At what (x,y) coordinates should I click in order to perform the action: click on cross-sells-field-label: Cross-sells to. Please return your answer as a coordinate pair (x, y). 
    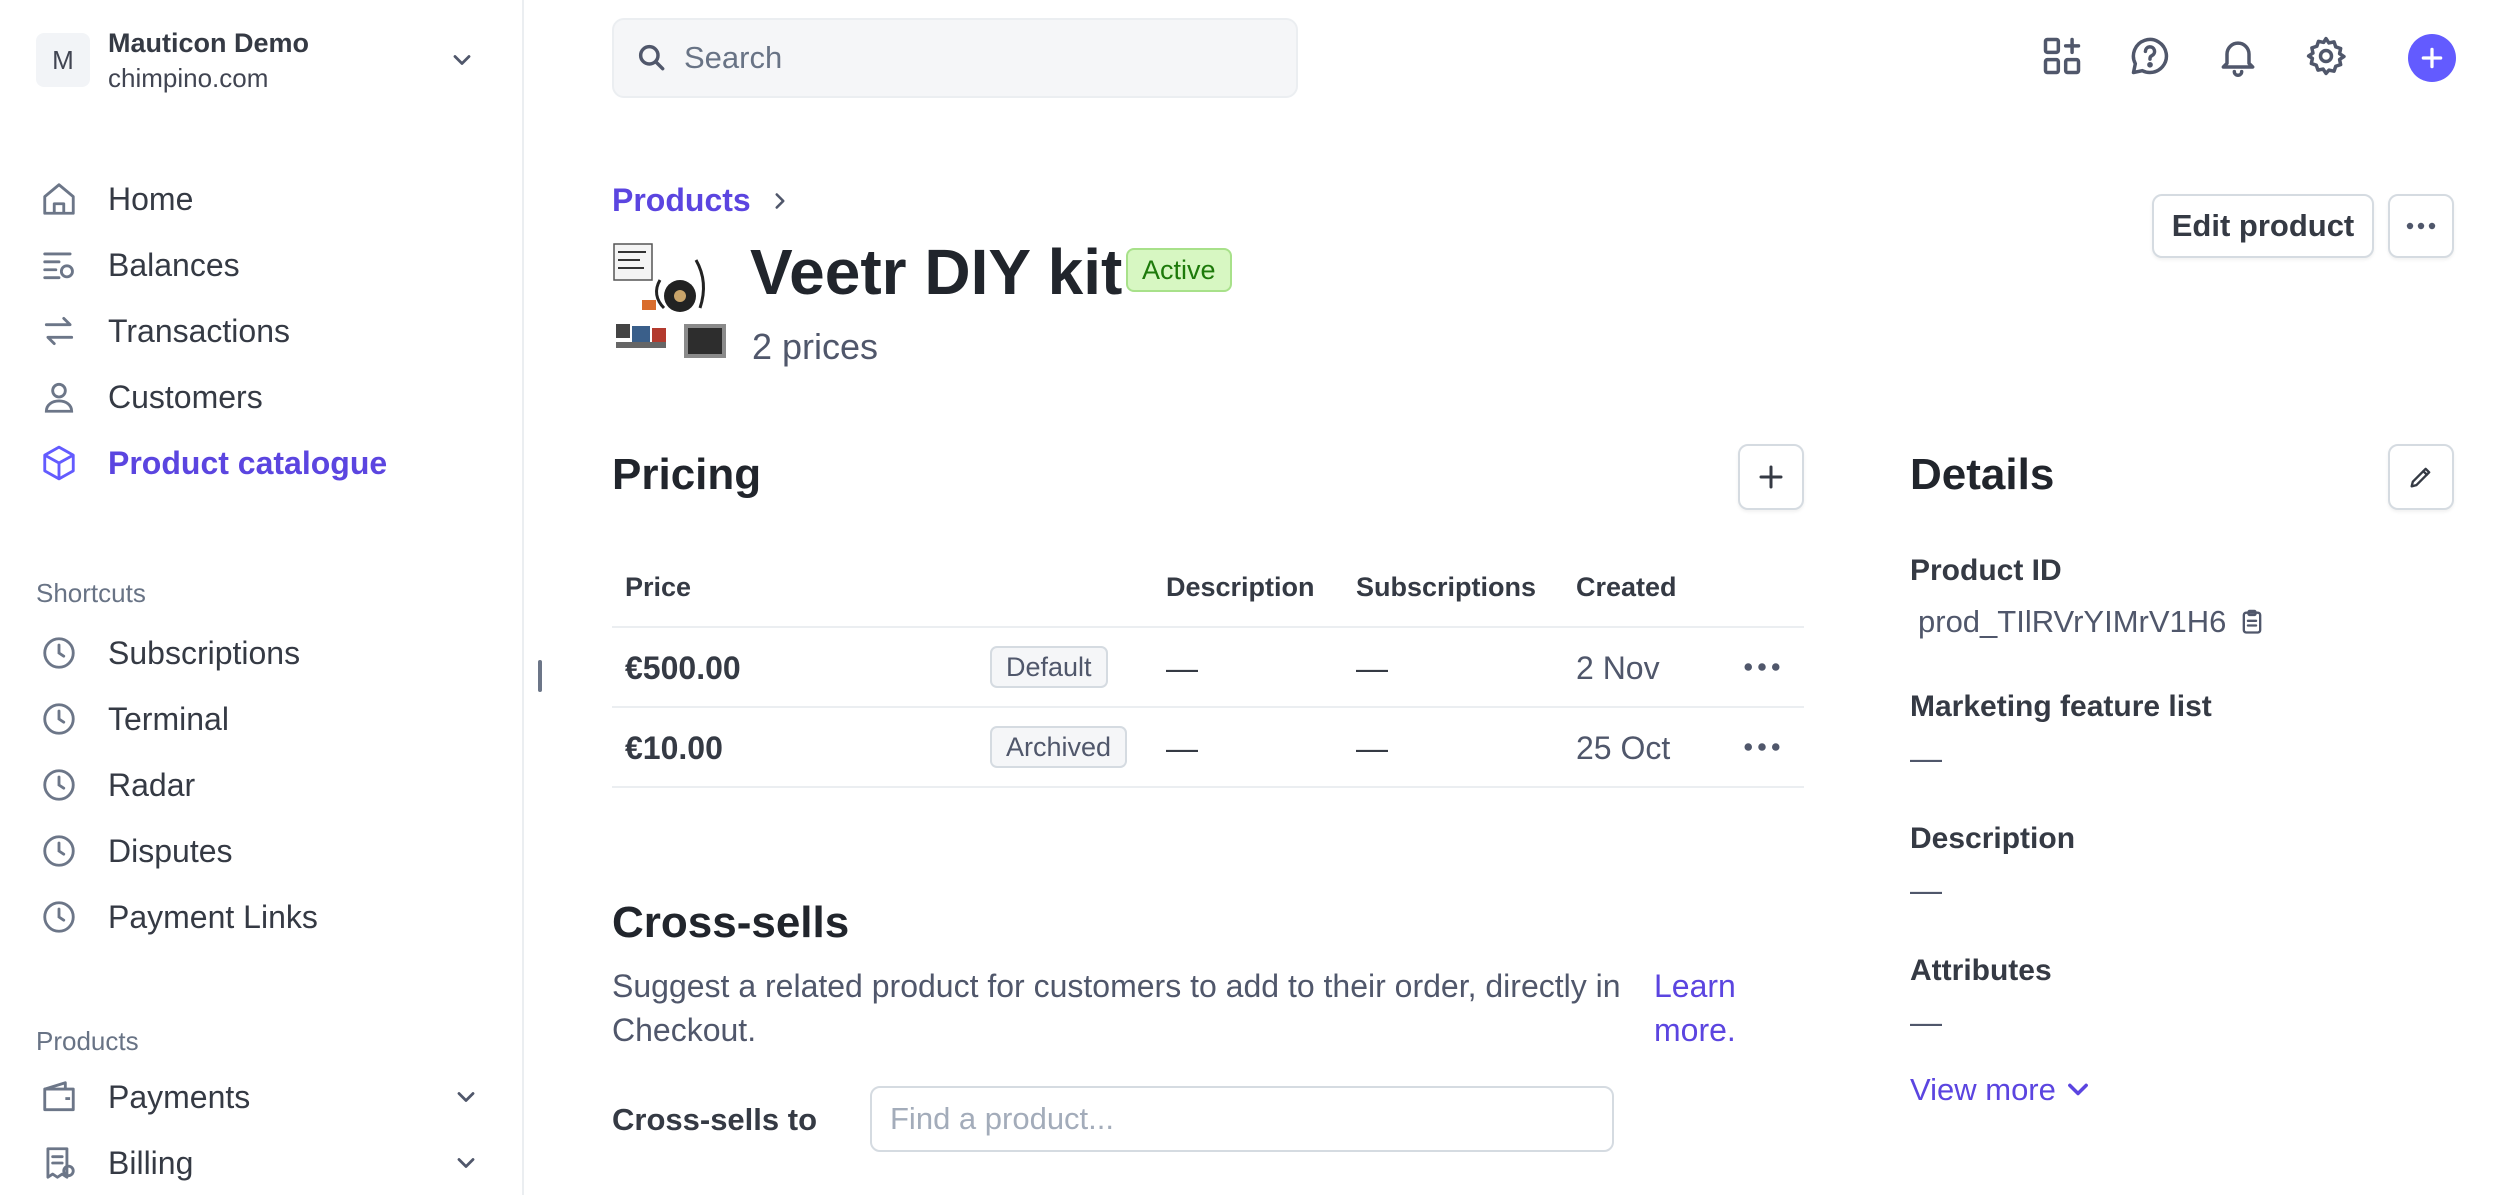
    Looking at the image, I should click on (715, 1119).